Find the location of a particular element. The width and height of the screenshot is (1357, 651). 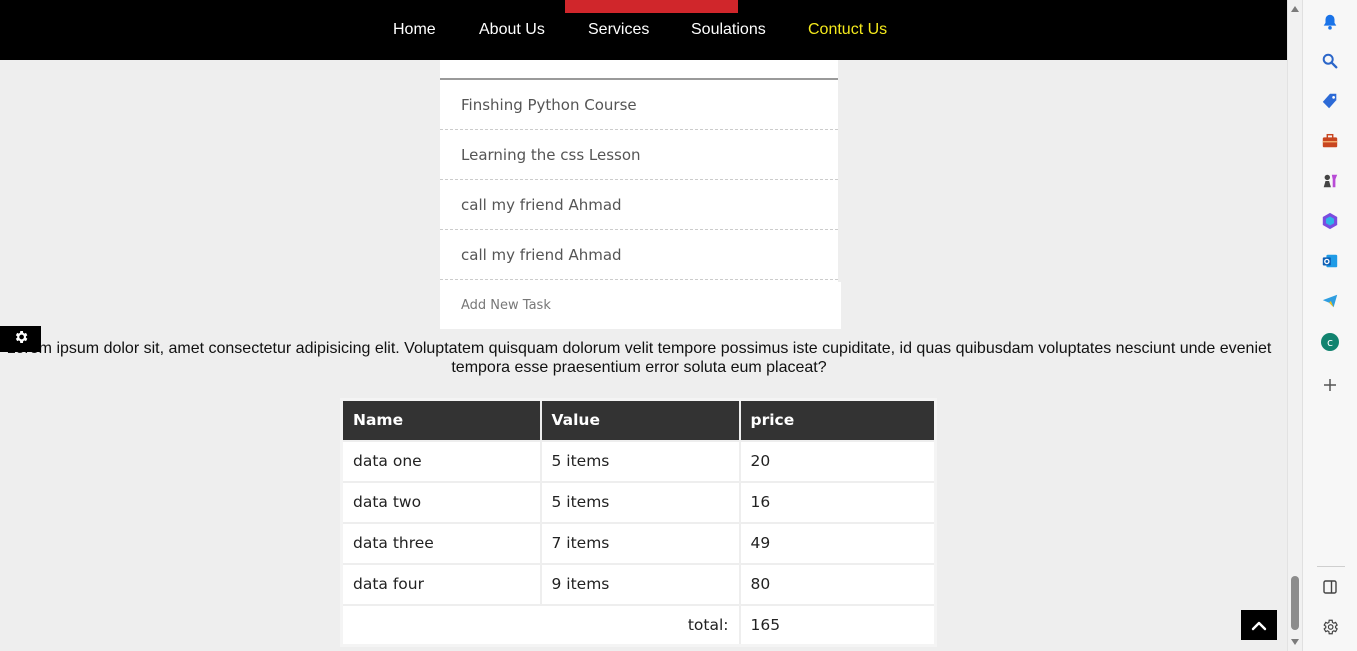

table-header-row: Name Value price is located at coordinates (638, 420).